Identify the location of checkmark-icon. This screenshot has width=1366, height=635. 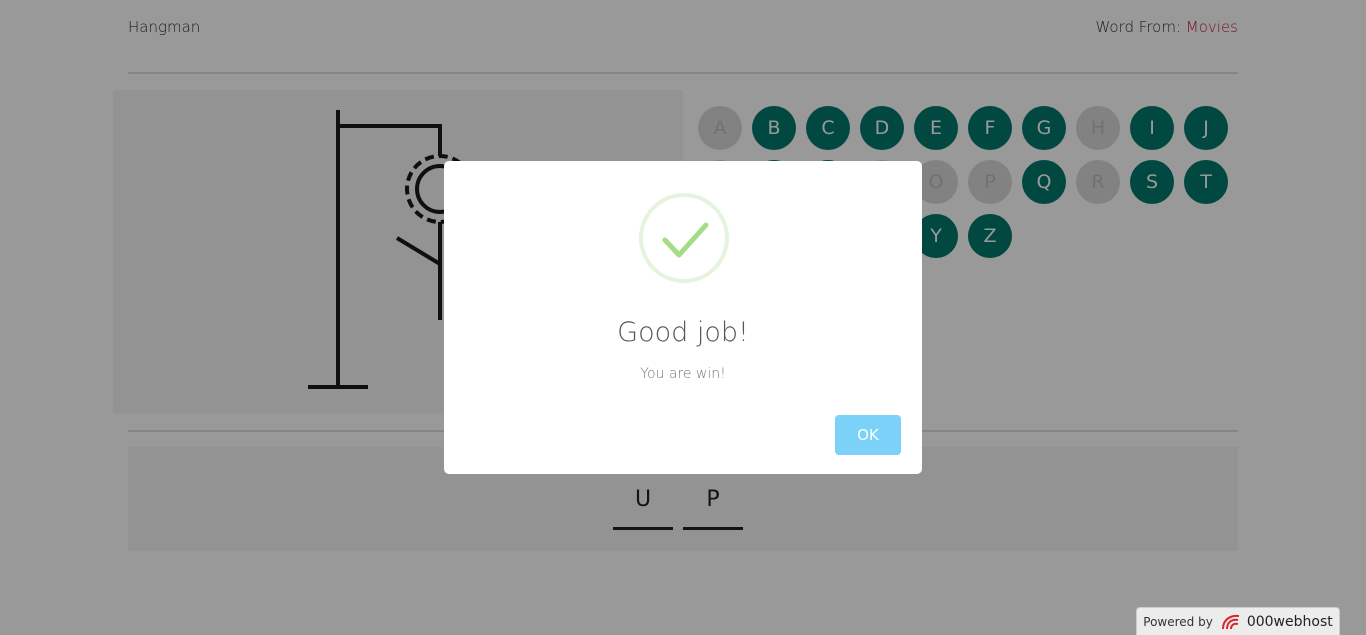
(685, 240).